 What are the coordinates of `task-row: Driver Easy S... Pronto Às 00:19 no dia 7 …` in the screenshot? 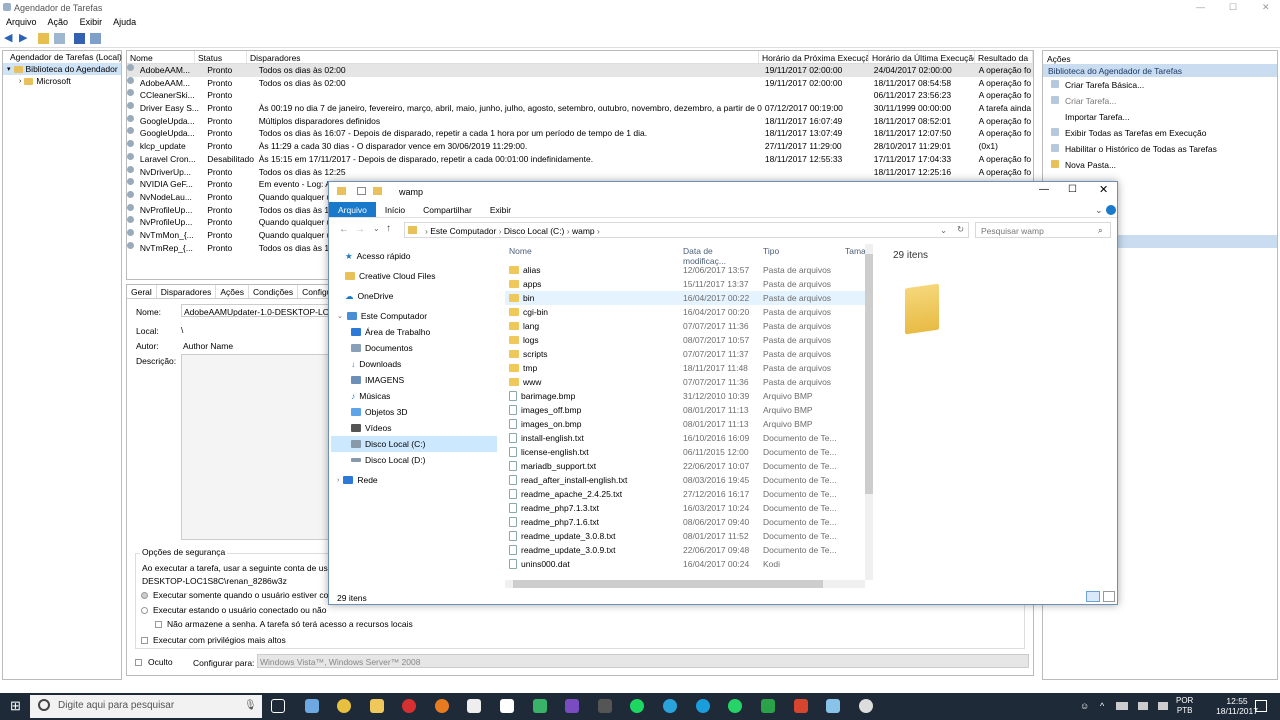 It's located at (580, 108).